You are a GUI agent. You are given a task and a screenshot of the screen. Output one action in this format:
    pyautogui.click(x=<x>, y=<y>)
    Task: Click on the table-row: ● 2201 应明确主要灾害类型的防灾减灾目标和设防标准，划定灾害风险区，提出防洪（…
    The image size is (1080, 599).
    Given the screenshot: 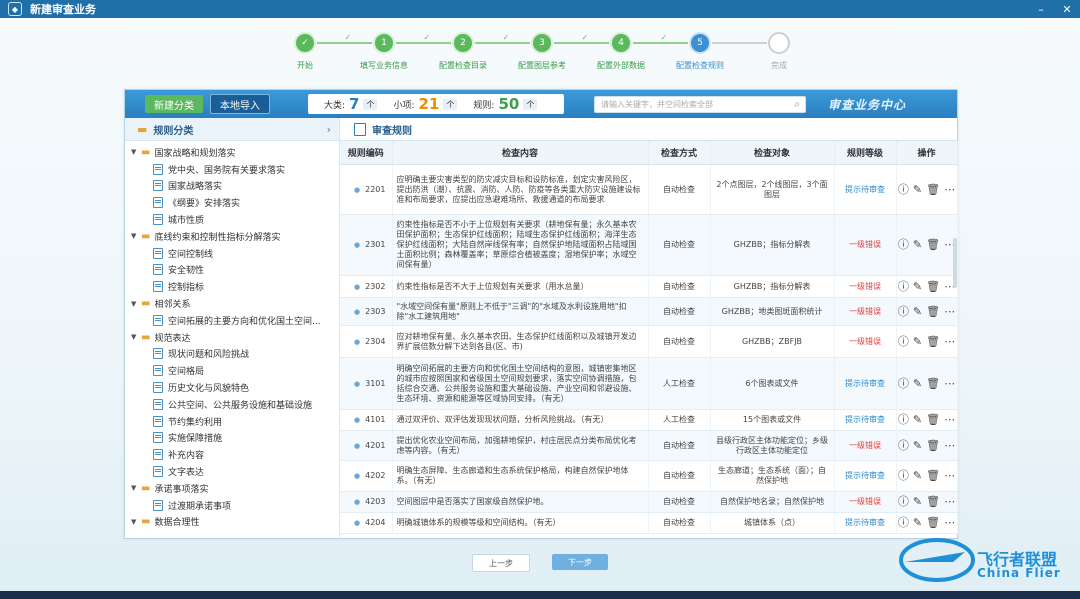 What is the action you would take?
    pyautogui.click(x=649, y=189)
    